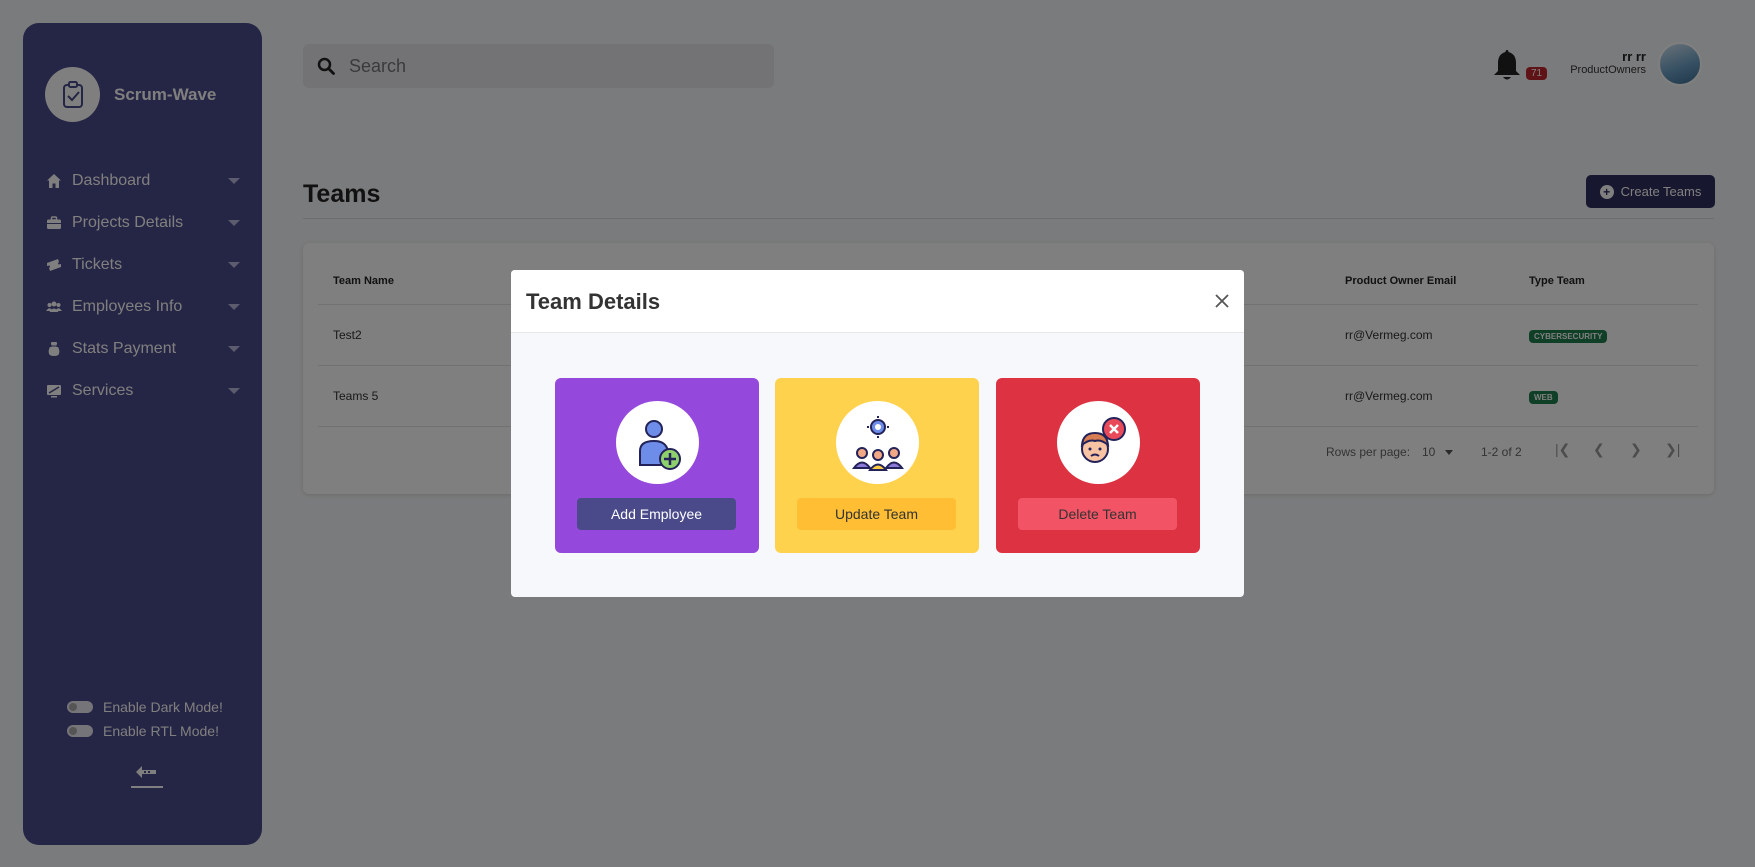 The image size is (1755, 867). I want to click on add-employee-icon, so click(657, 442).